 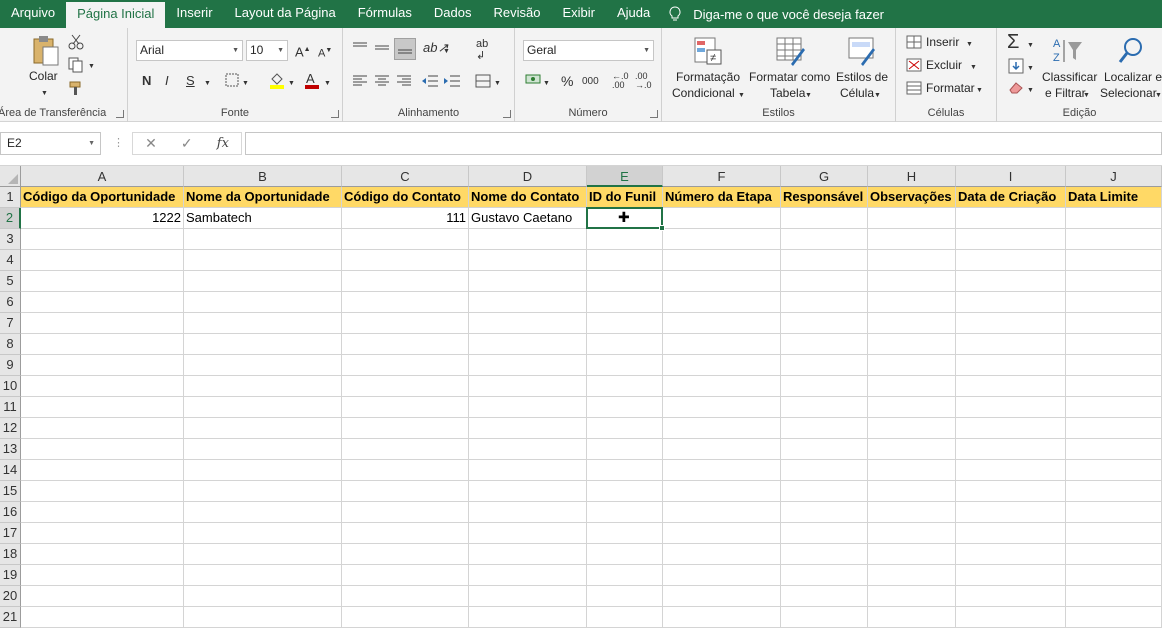 I want to click on find-select-icon, so click(x=1131, y=51).